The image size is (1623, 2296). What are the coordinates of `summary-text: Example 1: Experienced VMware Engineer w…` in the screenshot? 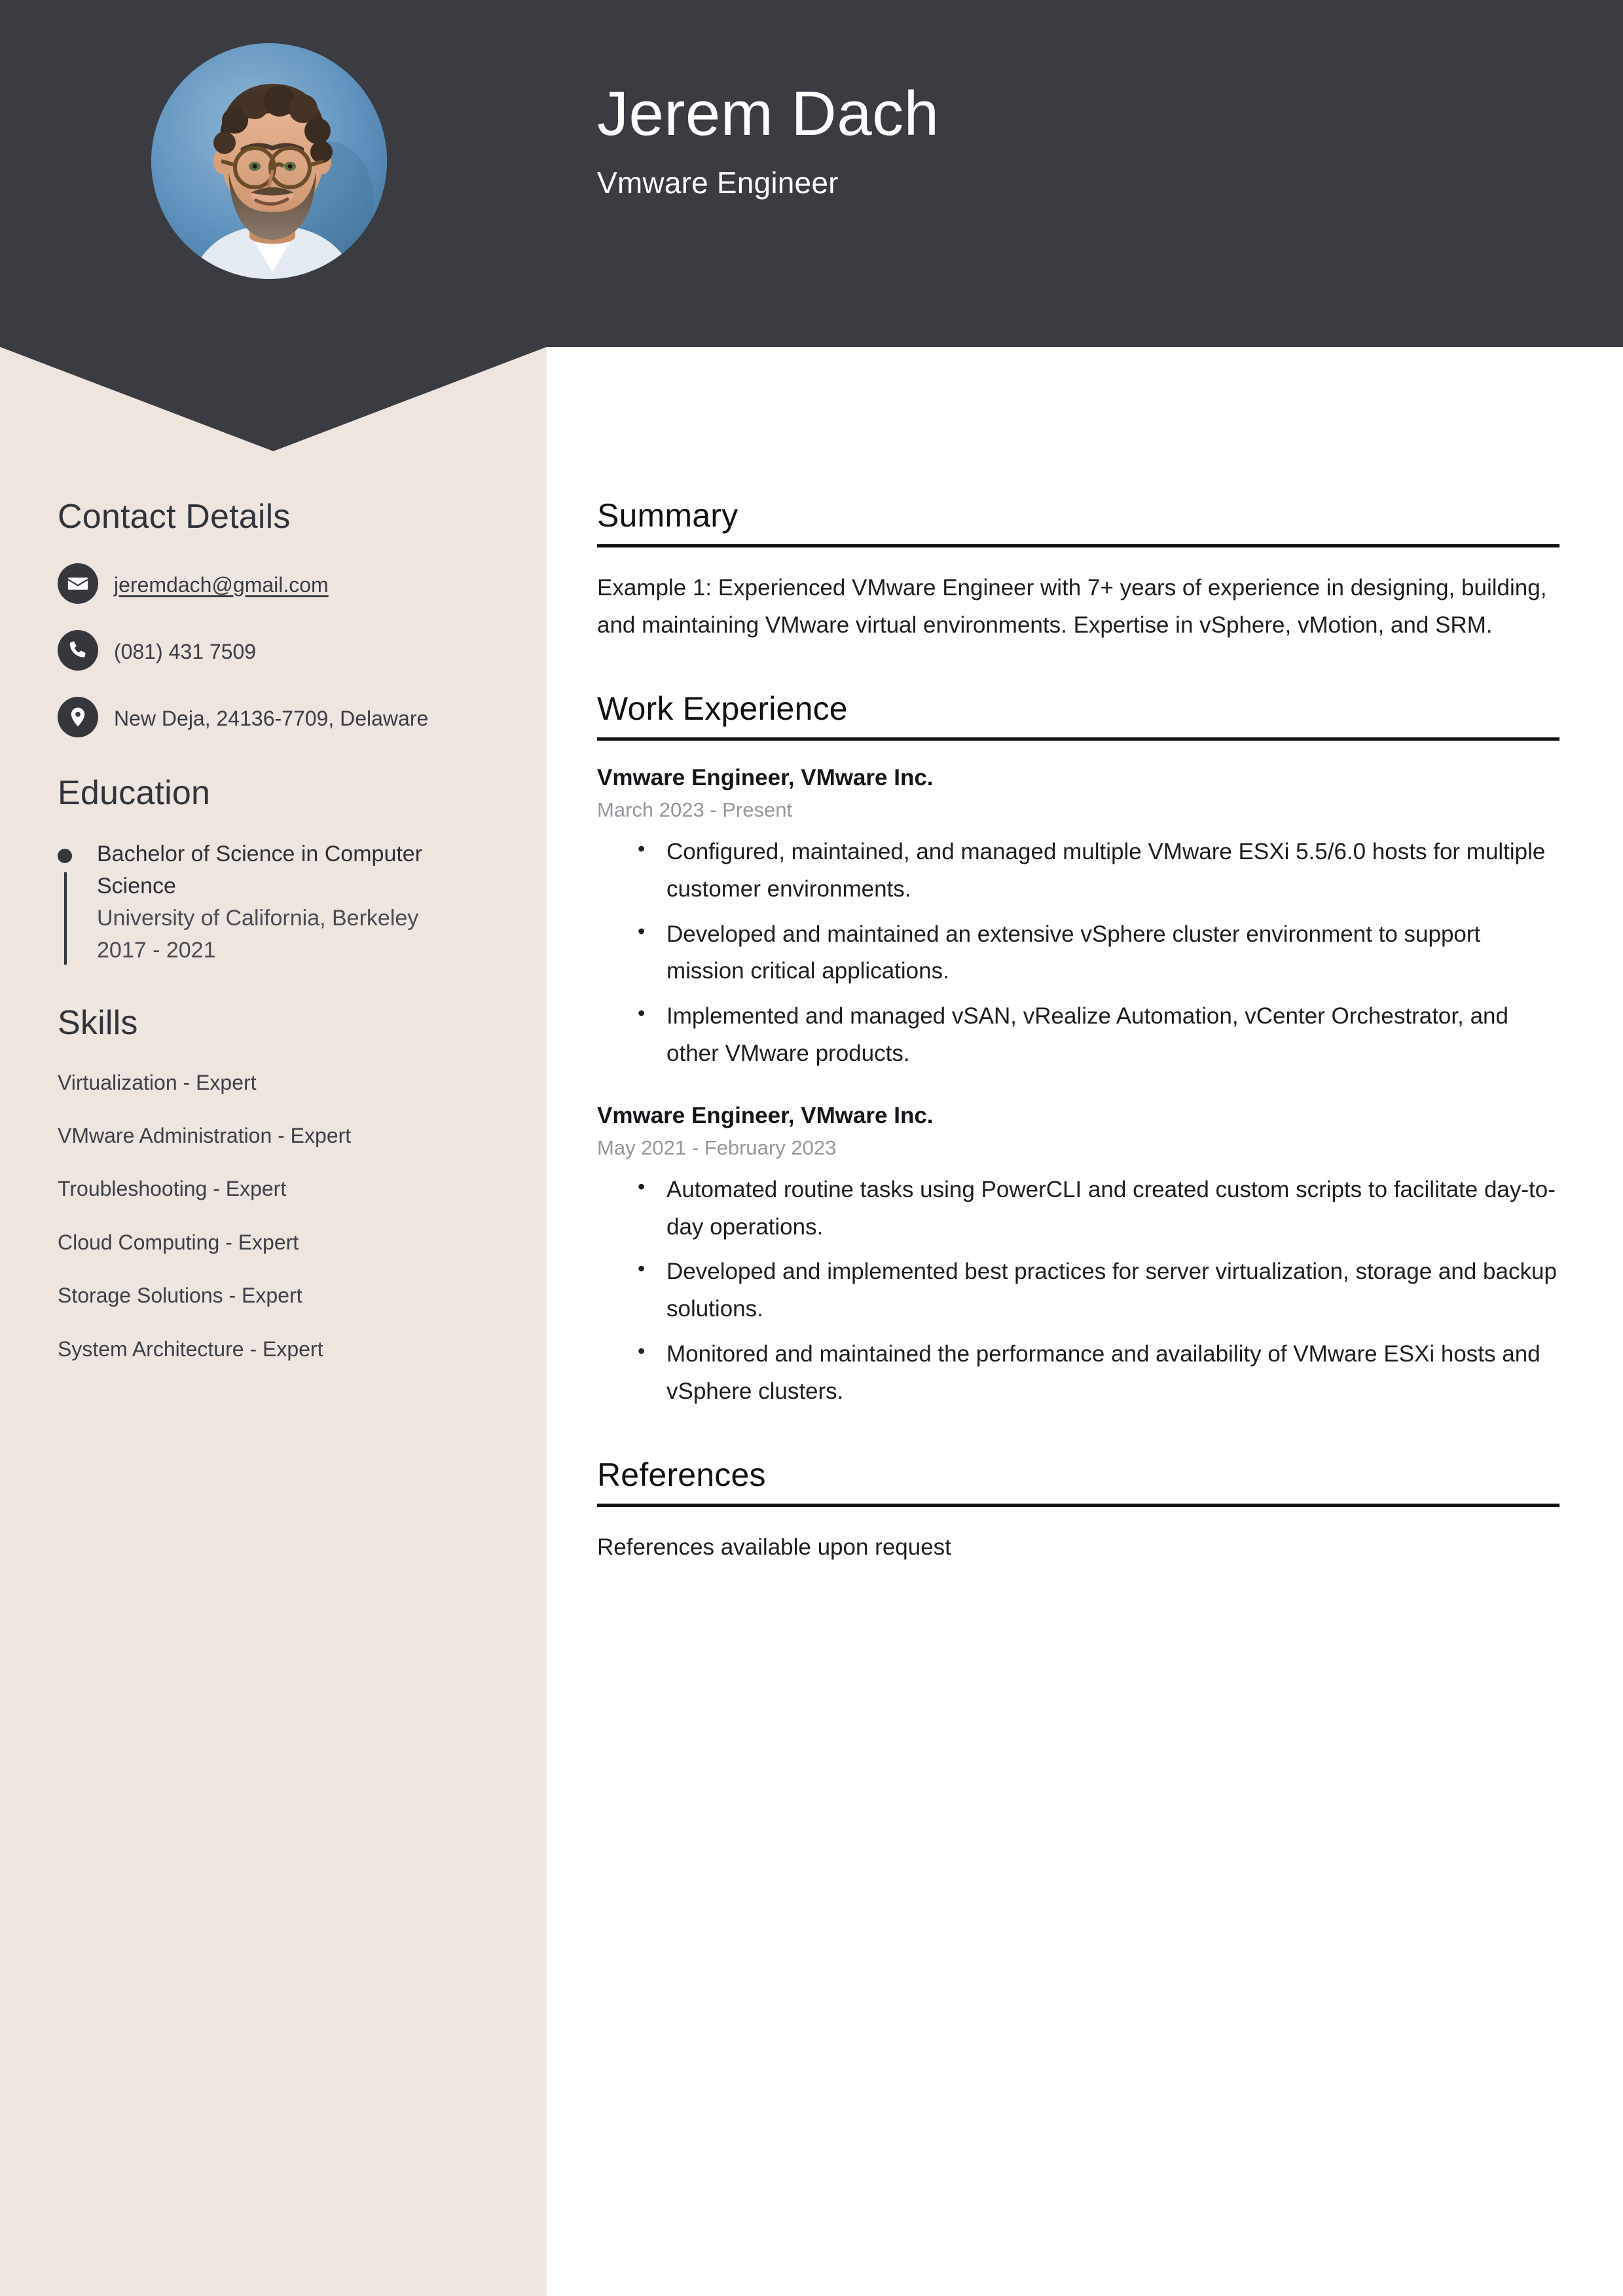 It's located at (1072, 606).